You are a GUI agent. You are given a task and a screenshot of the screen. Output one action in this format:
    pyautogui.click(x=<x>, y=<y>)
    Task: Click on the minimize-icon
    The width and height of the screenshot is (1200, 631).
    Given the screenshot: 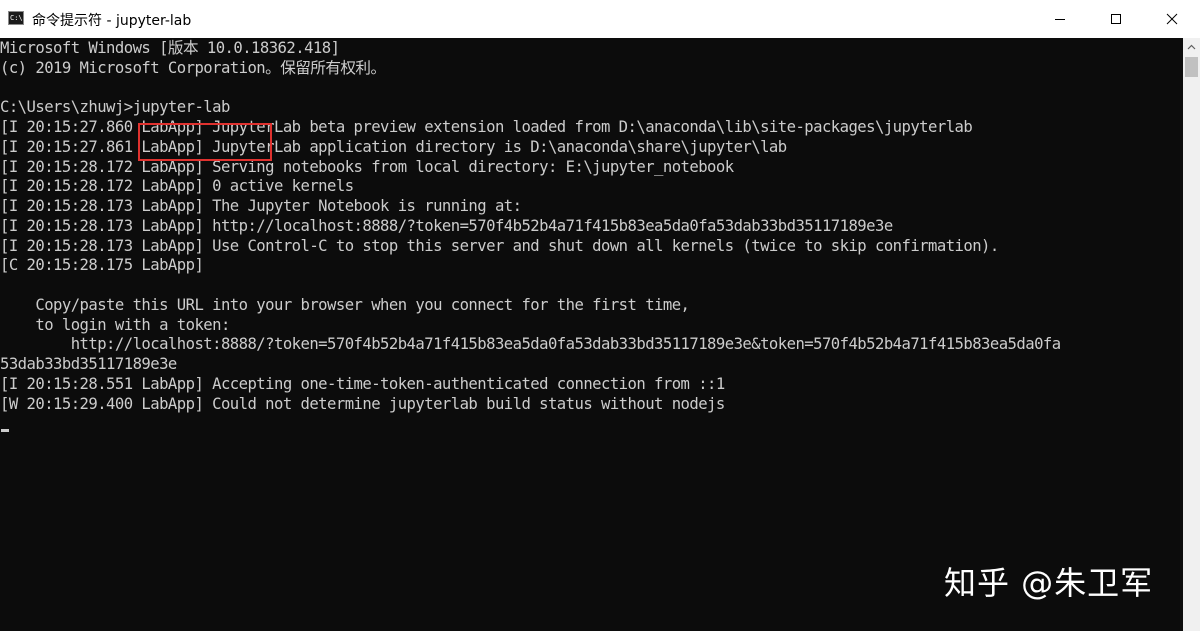 What is the action you would take?
    pyautogui.click(x=1060, y=19)
    